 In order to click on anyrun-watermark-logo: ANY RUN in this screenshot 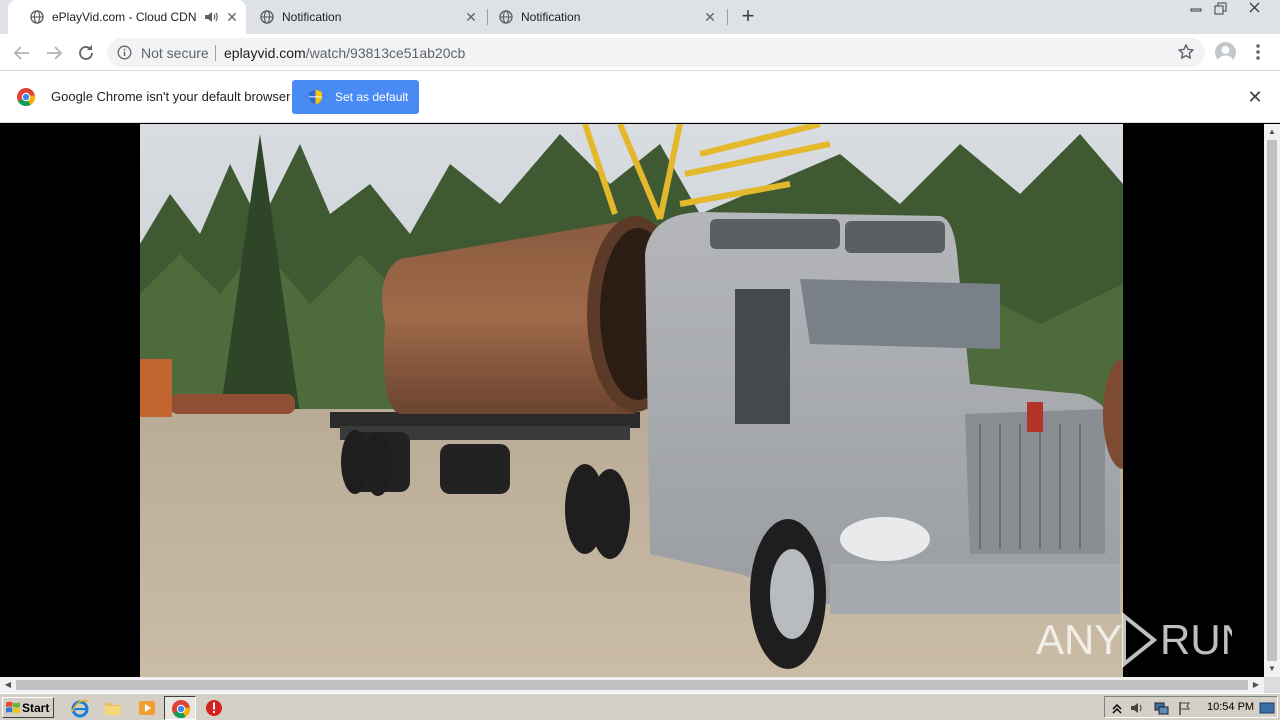, I will do `click(1134, 640)`.